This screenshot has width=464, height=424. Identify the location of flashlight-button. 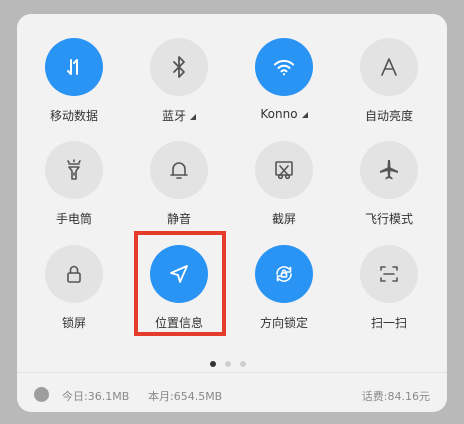
(74, 170).